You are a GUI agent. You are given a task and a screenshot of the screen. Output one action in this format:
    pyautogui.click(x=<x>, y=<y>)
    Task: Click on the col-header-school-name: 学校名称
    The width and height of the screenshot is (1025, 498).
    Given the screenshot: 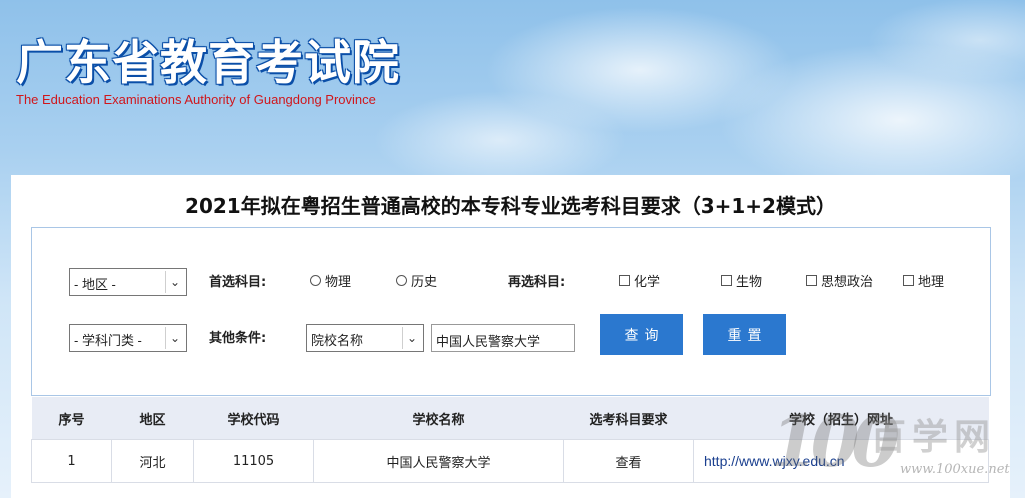 What is the action you would take?
    pyautogui.click(x=438, y=418)
    